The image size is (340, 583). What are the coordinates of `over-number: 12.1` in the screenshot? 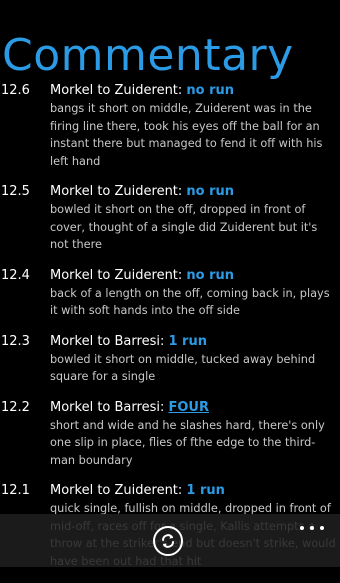 It's located at (15, 490).